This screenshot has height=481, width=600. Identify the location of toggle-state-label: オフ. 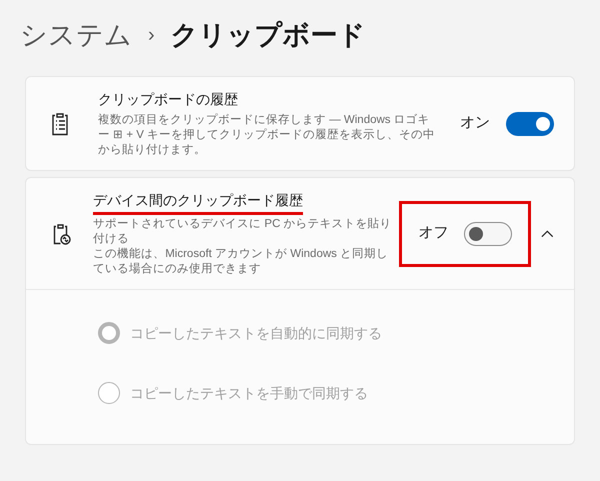
(433, 233).